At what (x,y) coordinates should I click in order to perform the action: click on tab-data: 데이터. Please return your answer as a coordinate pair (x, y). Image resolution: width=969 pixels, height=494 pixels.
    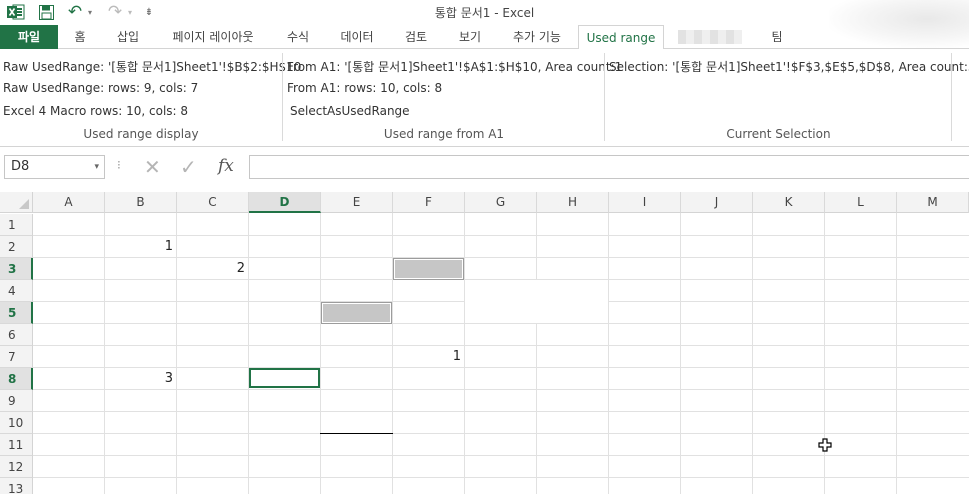
    Looking at the image, I should click on (357, 37).